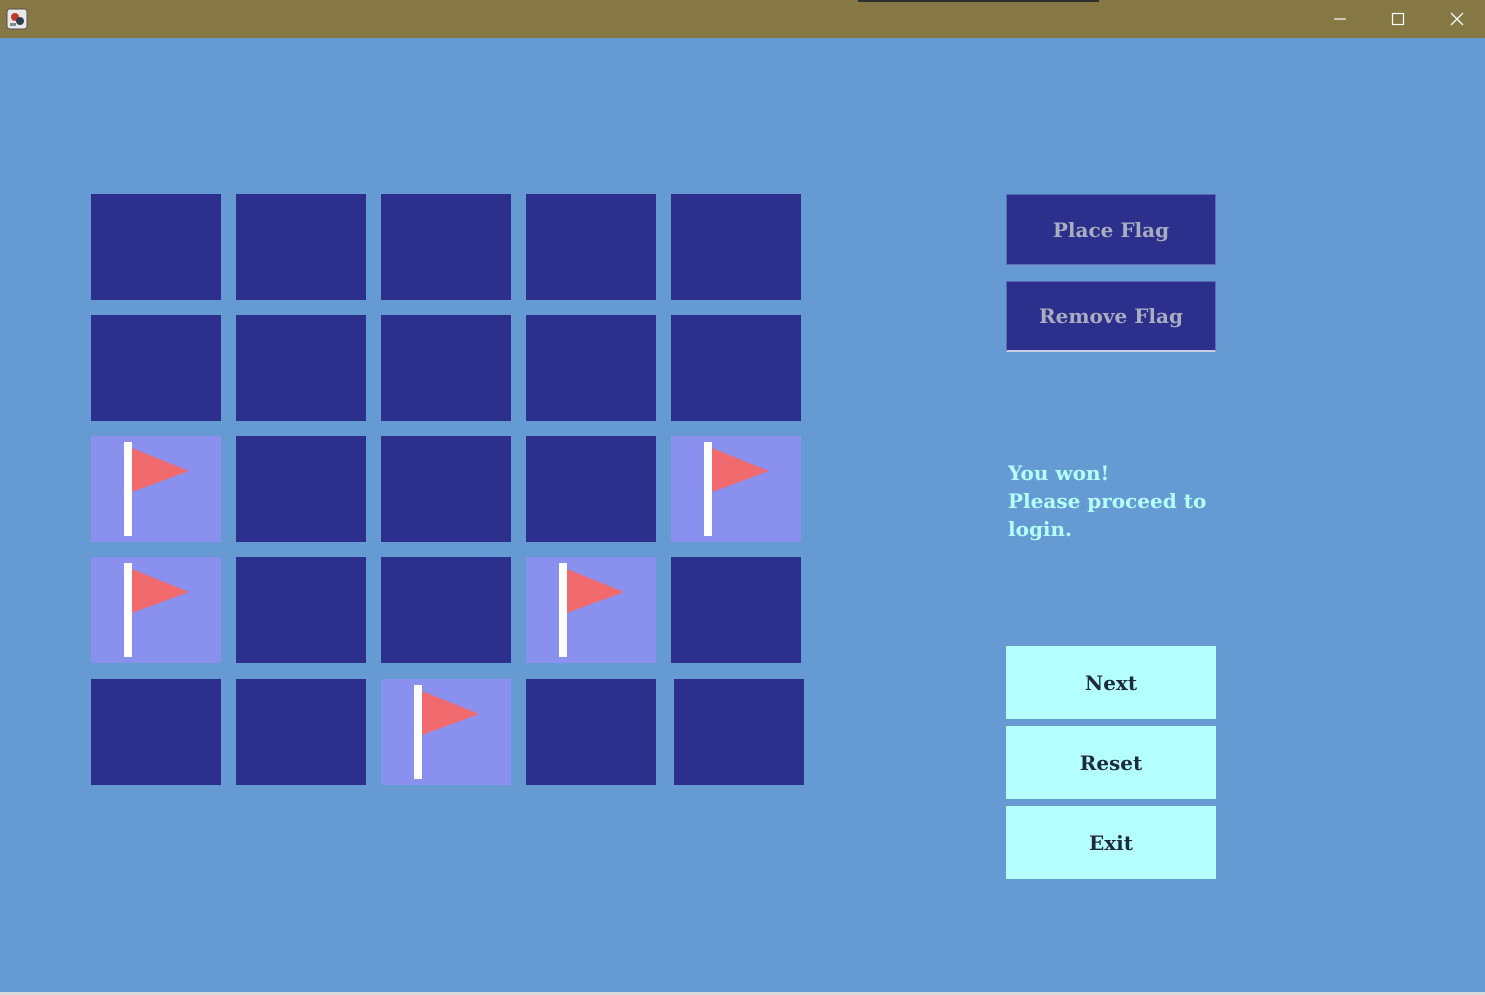 The width and height of the screenshot is (1485, 995). Describe the element at coordinates (1040, 529) in the screenshot. I see `status-message-line: login.` at that location.